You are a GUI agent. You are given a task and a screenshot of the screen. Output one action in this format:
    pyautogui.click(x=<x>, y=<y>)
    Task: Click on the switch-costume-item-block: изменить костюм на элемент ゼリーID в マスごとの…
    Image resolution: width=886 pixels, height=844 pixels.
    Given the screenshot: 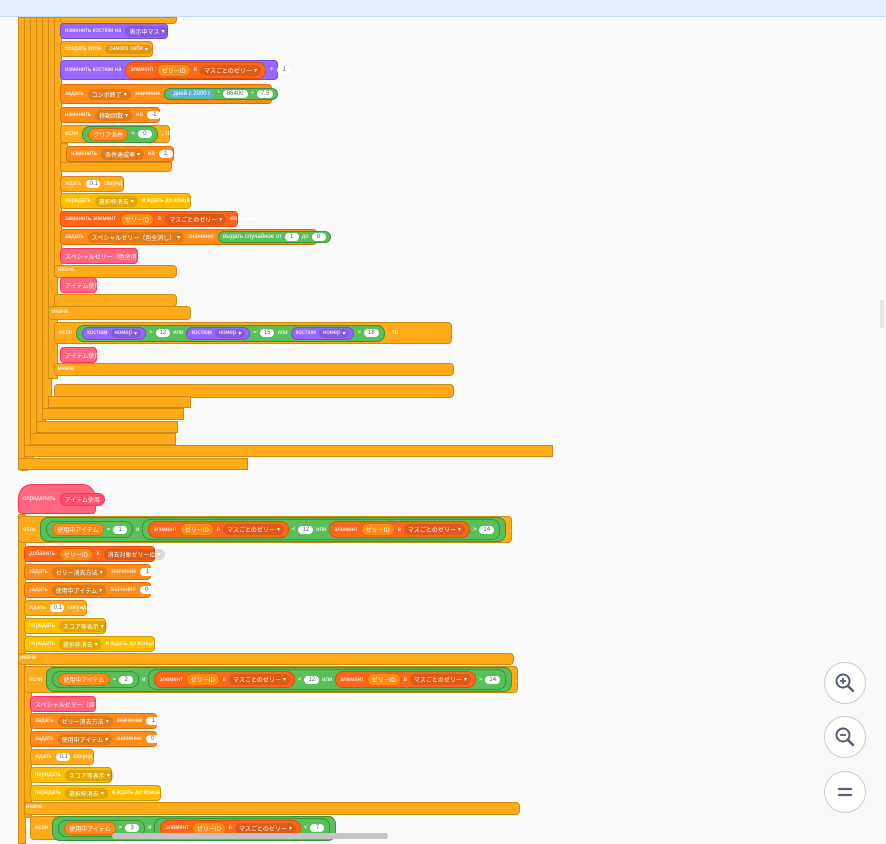 What is the action you would take?
    pyautogui.click(x=176, y=70)
    